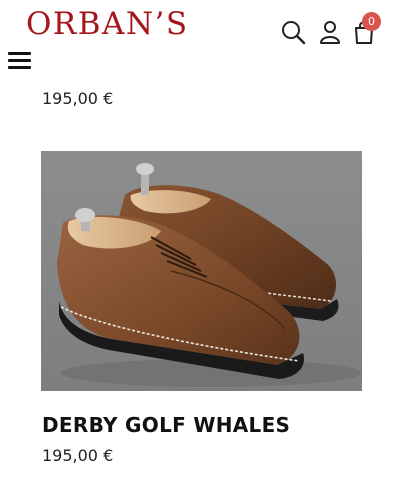  I want to click on brand-logo: ORBAN’S, so click(107, 24).